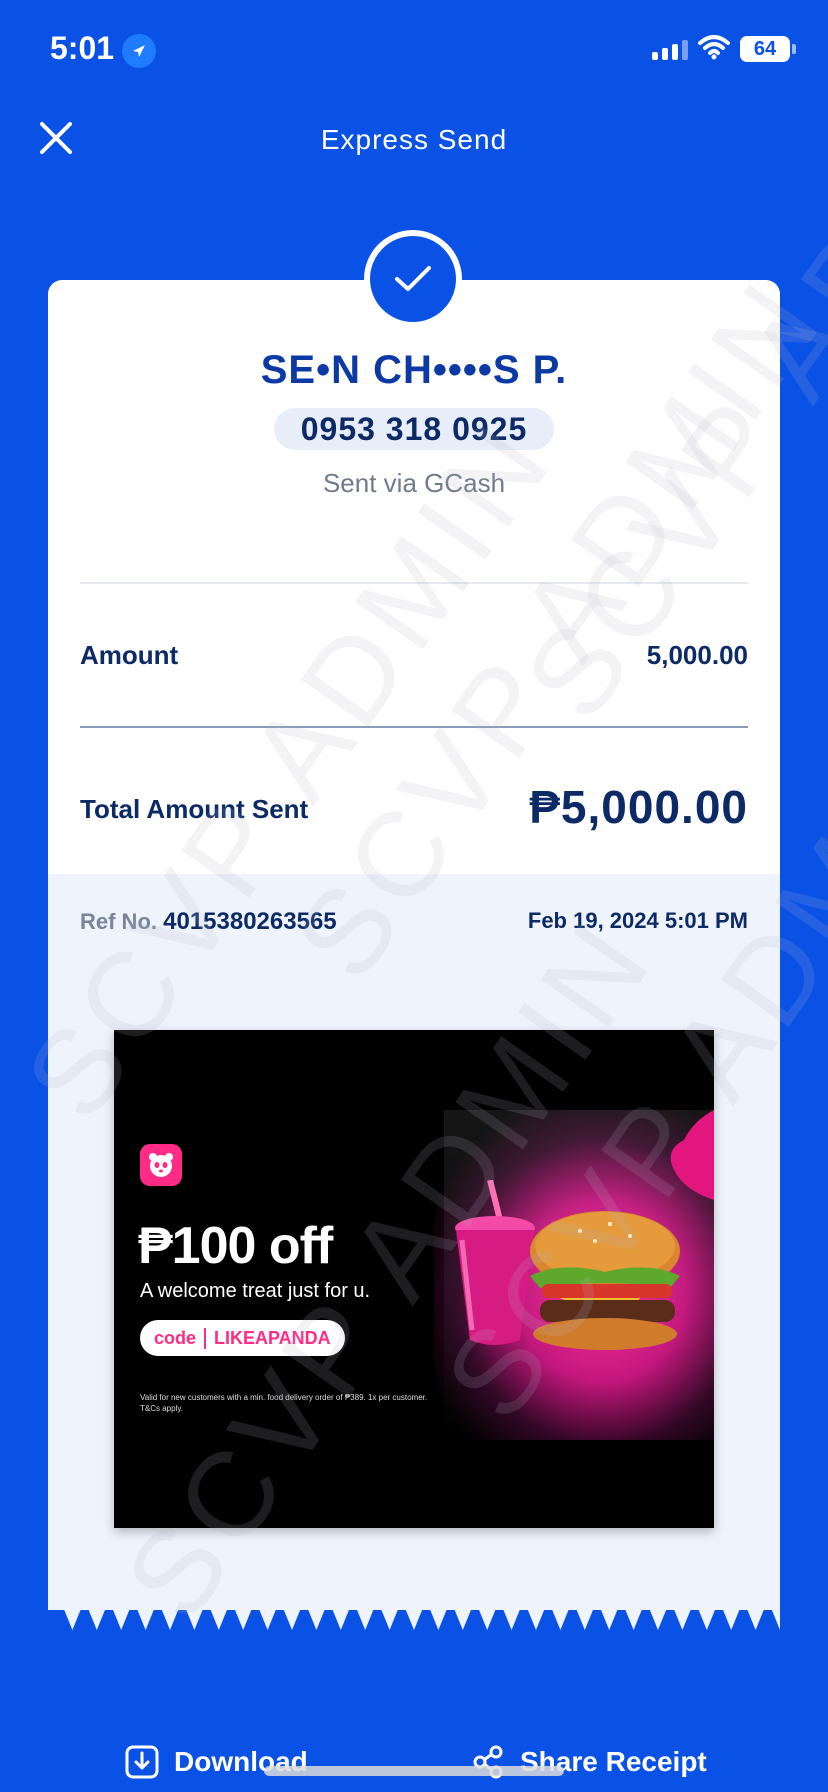 The height and width of the screenshot is (1792, 828). What do you see at coordinates (692, 1155) in the screenshot?
I see `pink-splash-icon` at bounding box center [692, 1155].